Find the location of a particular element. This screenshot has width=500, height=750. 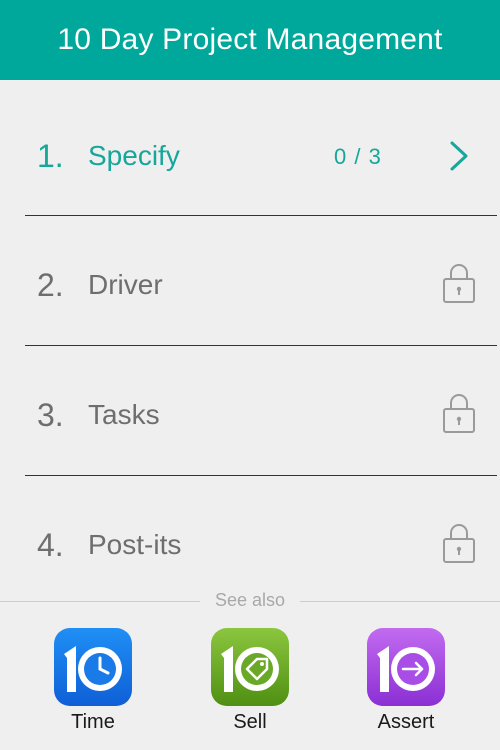

app-label-assert: Assert is located at coordinates (406, 722).